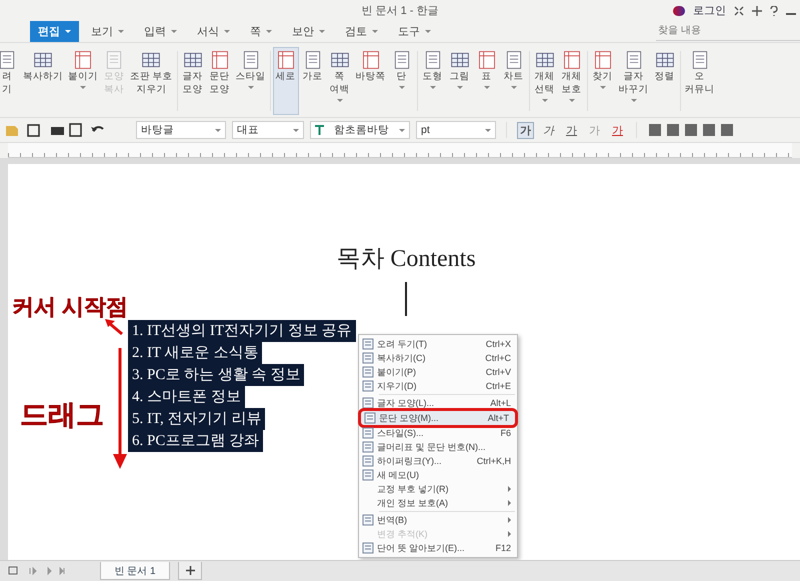 The height and width of the screenshot is (581, 800). I want to click on ribbon-button: 그림, so click(459, 81).